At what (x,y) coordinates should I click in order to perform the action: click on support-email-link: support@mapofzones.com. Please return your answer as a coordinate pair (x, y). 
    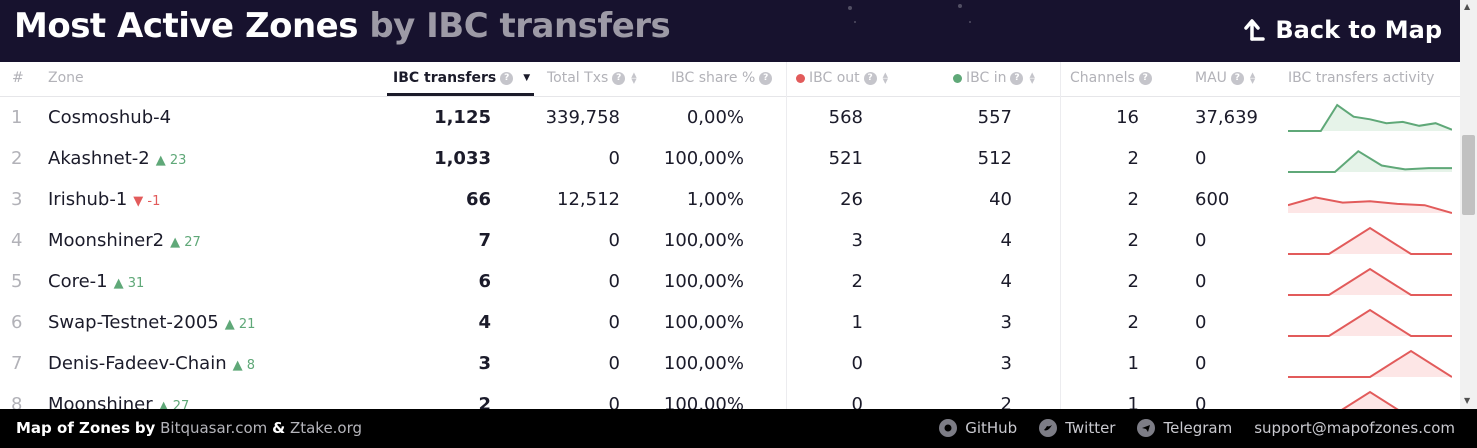
    Looking at the image, I should click on (1354, 428).